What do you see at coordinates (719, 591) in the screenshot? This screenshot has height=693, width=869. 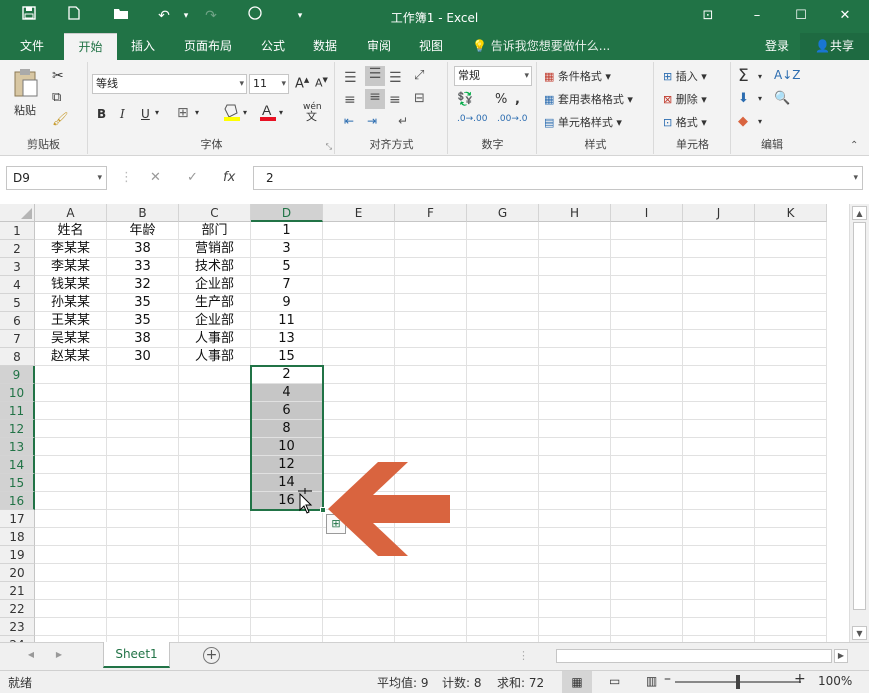 I see `cell-j21` at bounding box center [719, 591].